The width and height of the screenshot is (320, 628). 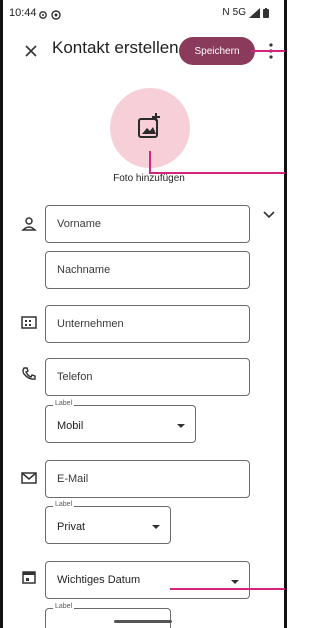 I want to click on date-label-select: Label, so click(x=108, y=615).